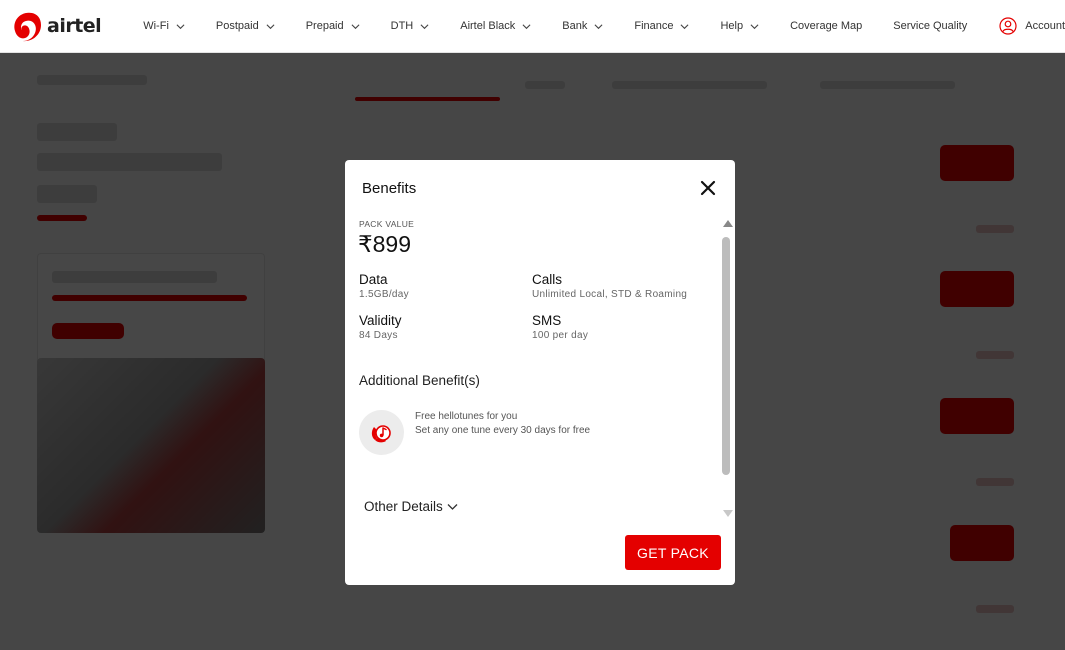 This screenshot has height=650, width=1065. What do you see at coordinates (27, 27) in the screenshot?
I see `airtel-logo-icon` at bounding box center [27, 27].